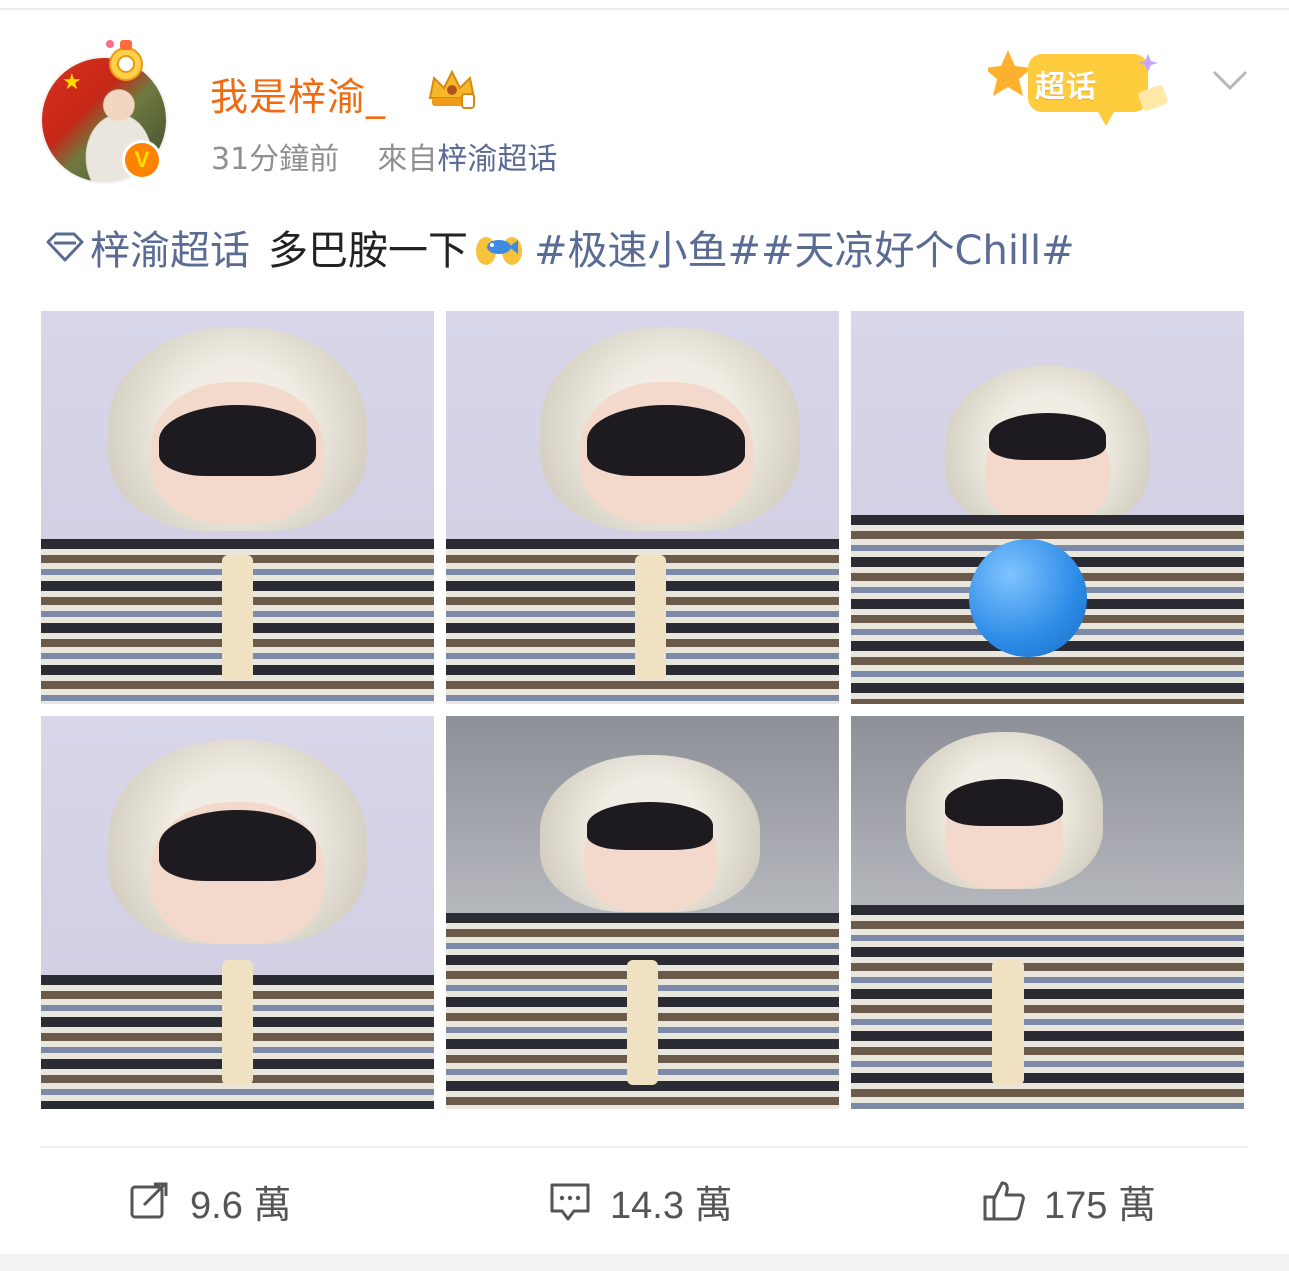  I want to click on source-link: 梓渝超话, so click(497, 159).